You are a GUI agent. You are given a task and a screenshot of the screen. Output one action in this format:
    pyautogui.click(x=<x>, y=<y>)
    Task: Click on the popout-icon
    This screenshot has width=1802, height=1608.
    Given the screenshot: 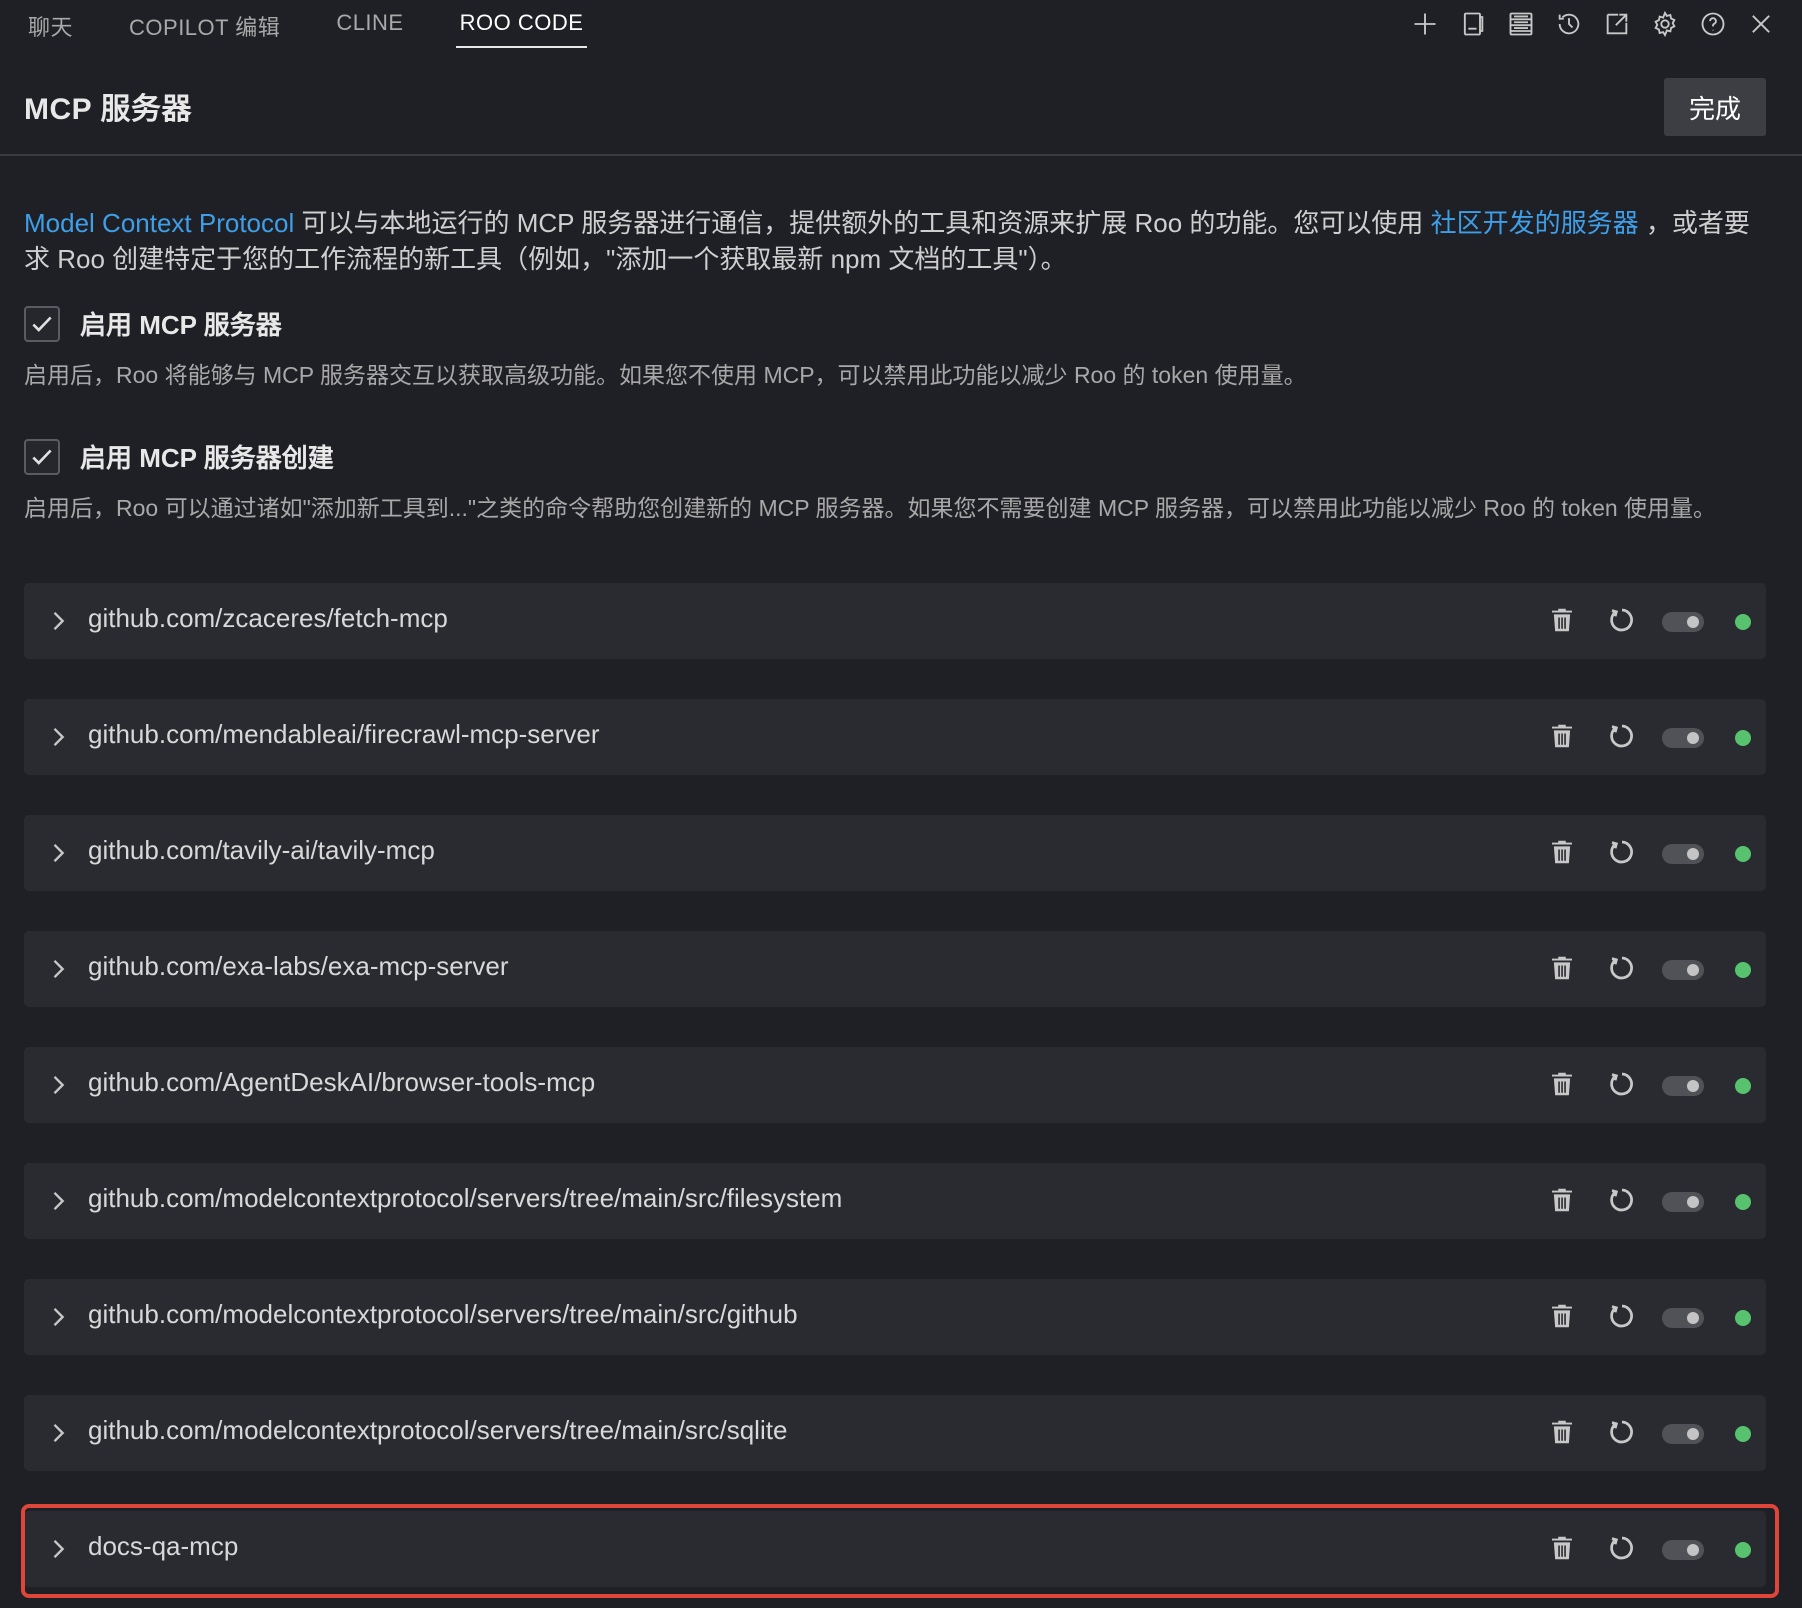 What is the action you would take?
    pyautogui.click(x=1617, y=24)
    